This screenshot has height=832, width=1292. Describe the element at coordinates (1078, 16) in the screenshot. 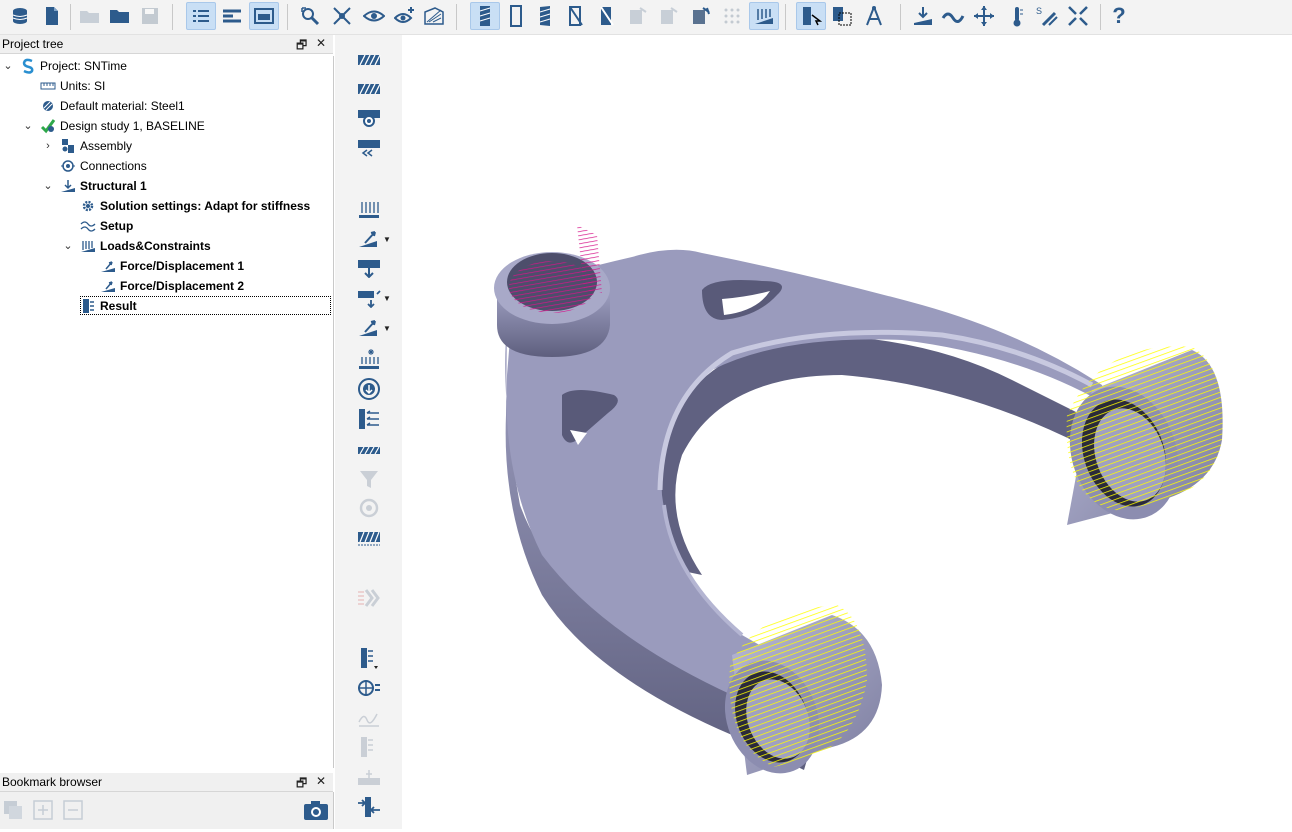

I see `shrink-icon` at that location.